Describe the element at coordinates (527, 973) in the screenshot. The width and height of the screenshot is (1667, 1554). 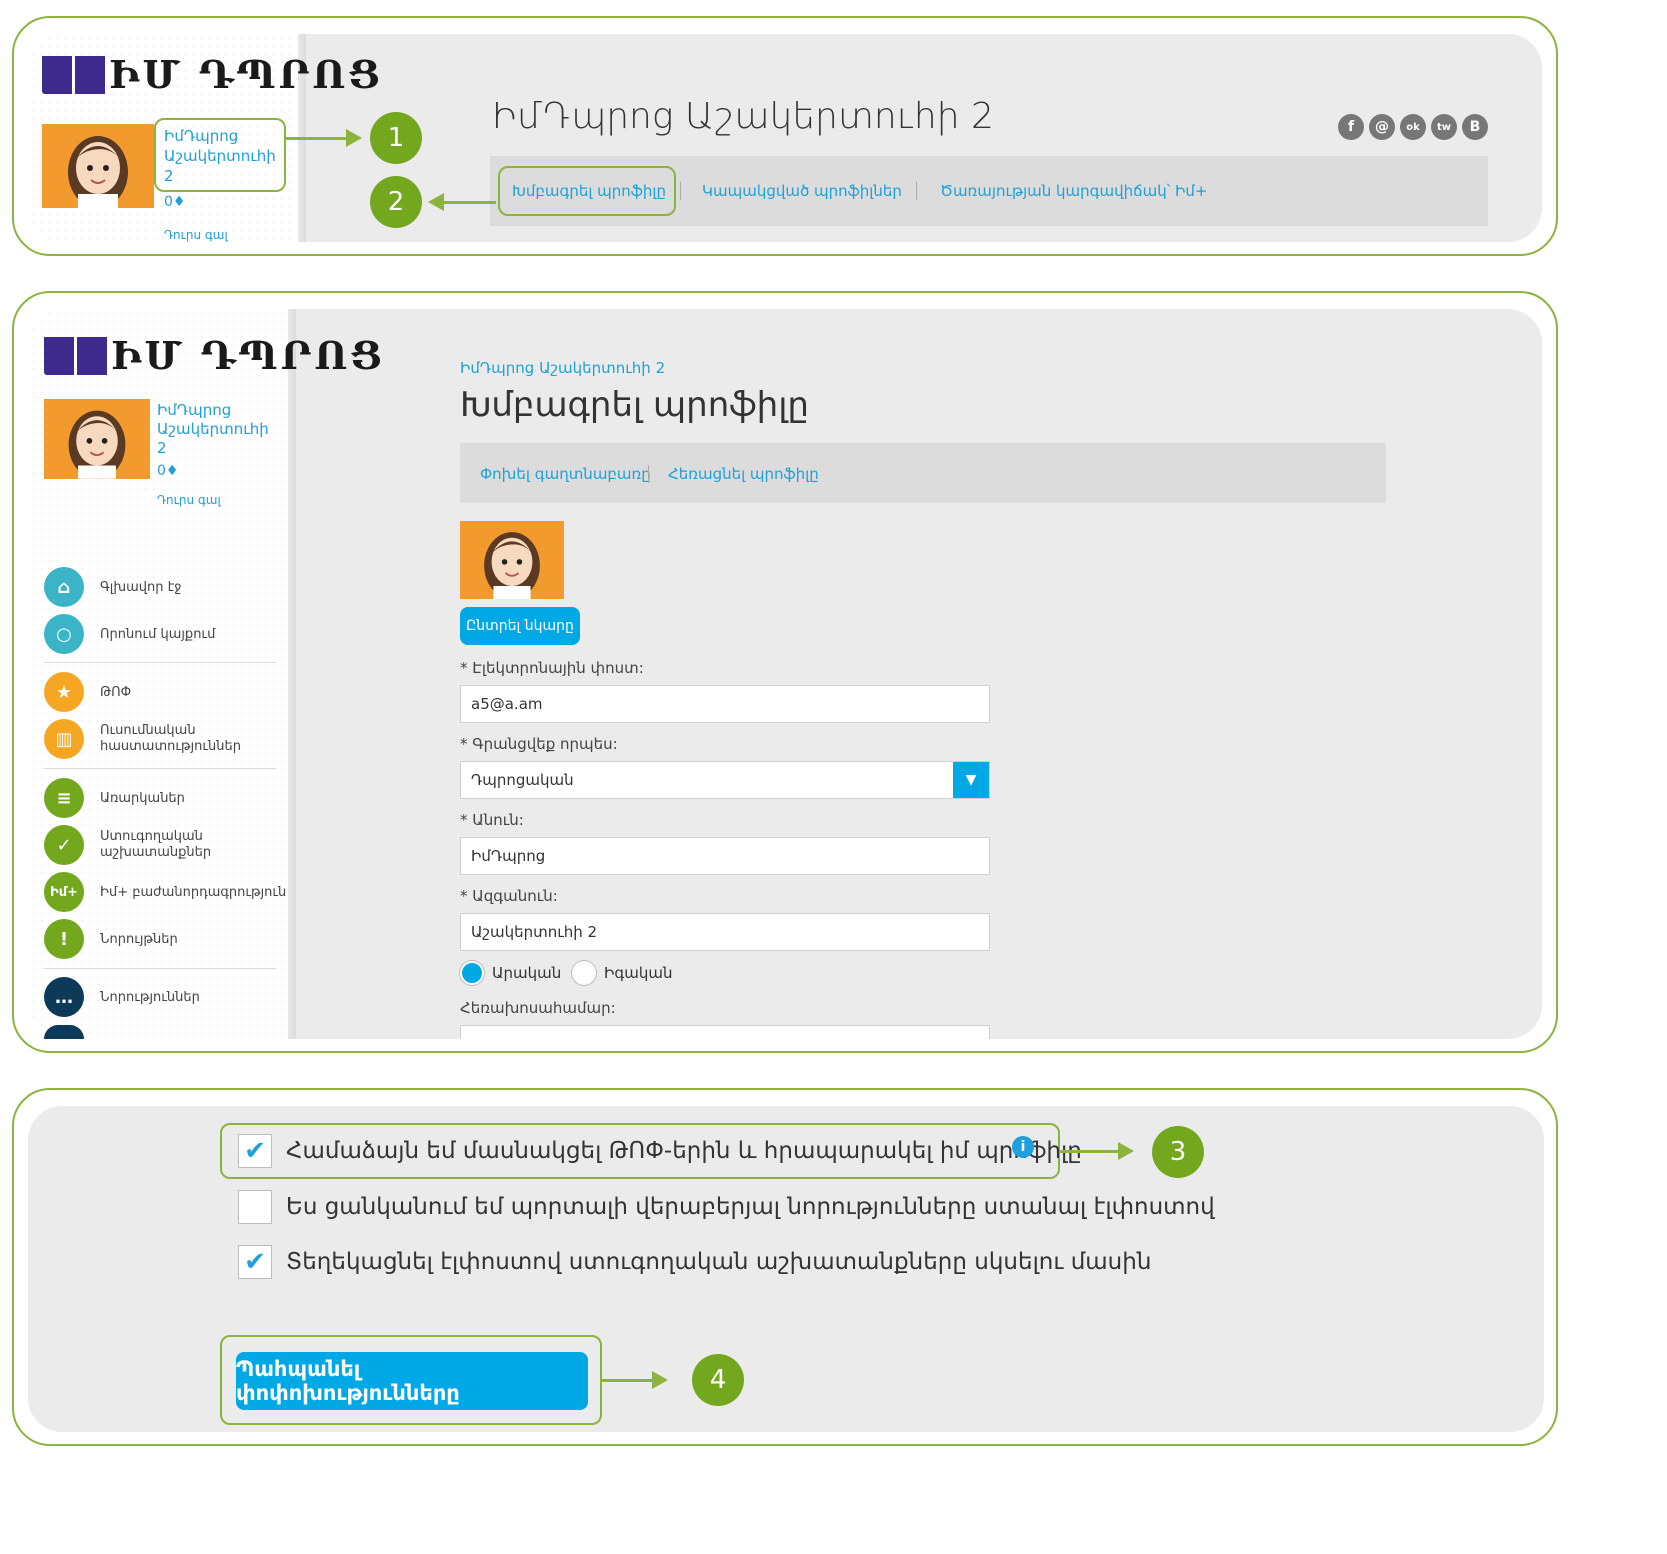
I see `gender-male-label: Արական` at that location.